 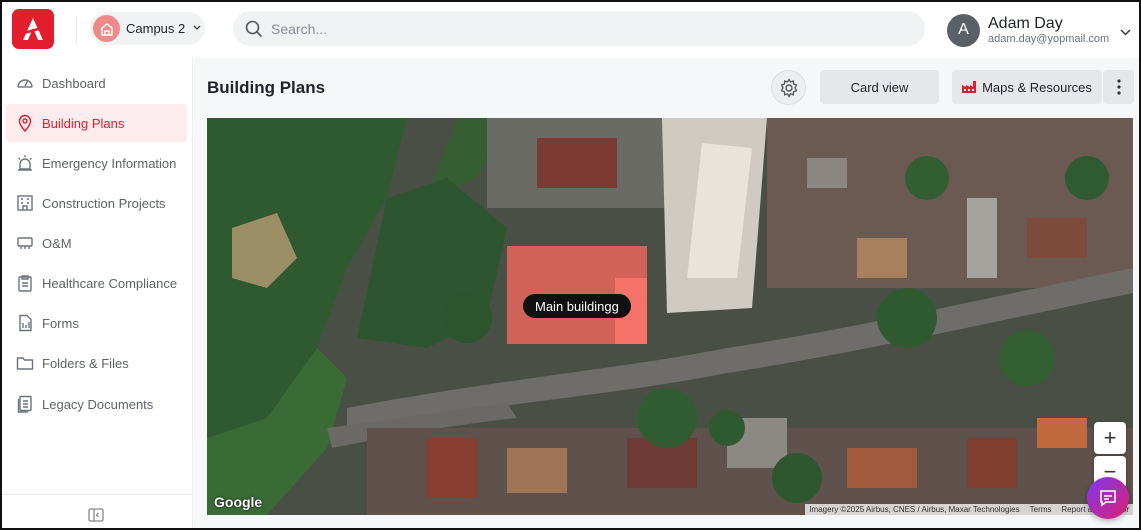 What do you see at coordinates (83, 123) in the screenshot?
I see `sidebar-item-label: Building Plans` at bounding box center [83, 123].